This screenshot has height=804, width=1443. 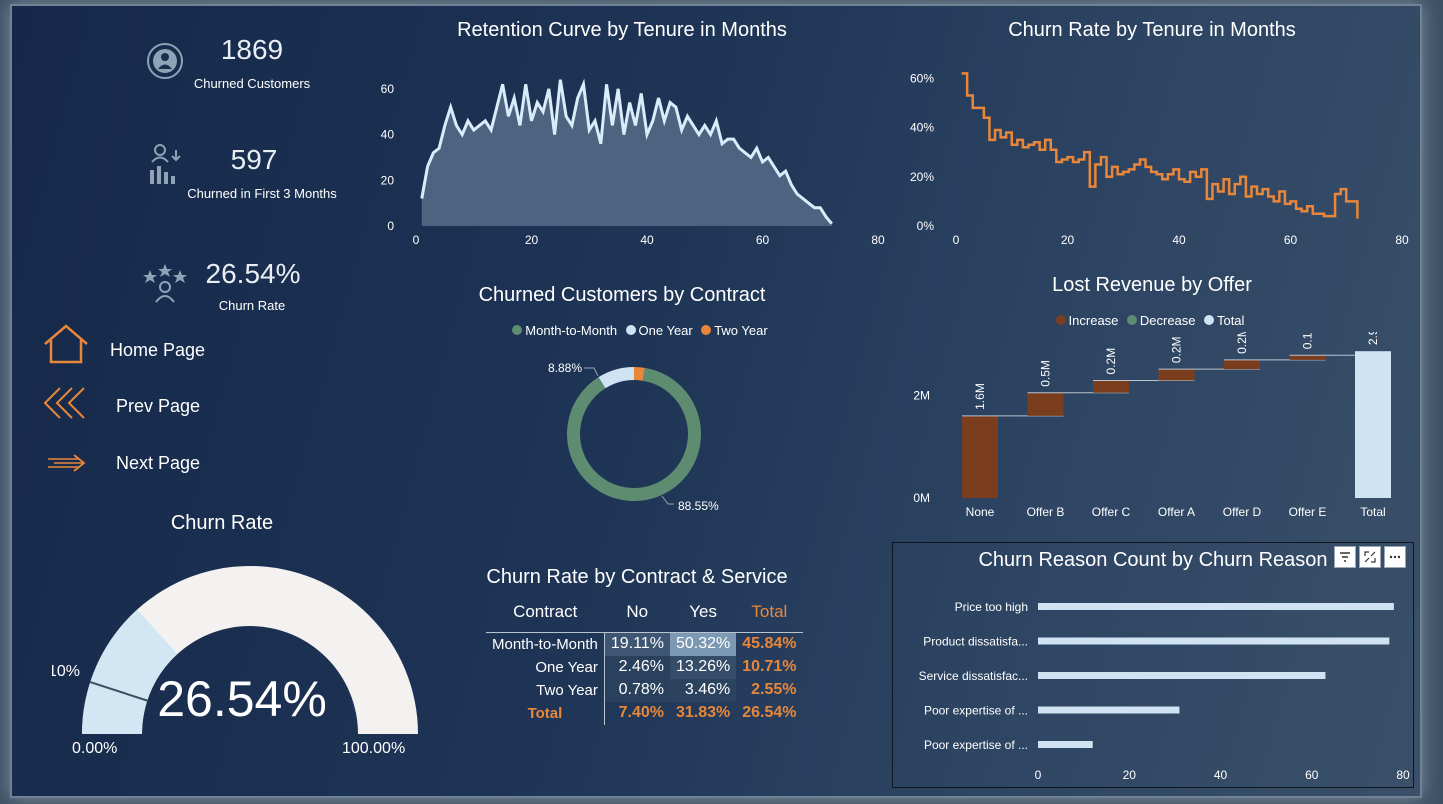 What do you see at coordinates (769, 617) in the screenshot?
I see `col-total: Total` at bounding box center [769, 617].